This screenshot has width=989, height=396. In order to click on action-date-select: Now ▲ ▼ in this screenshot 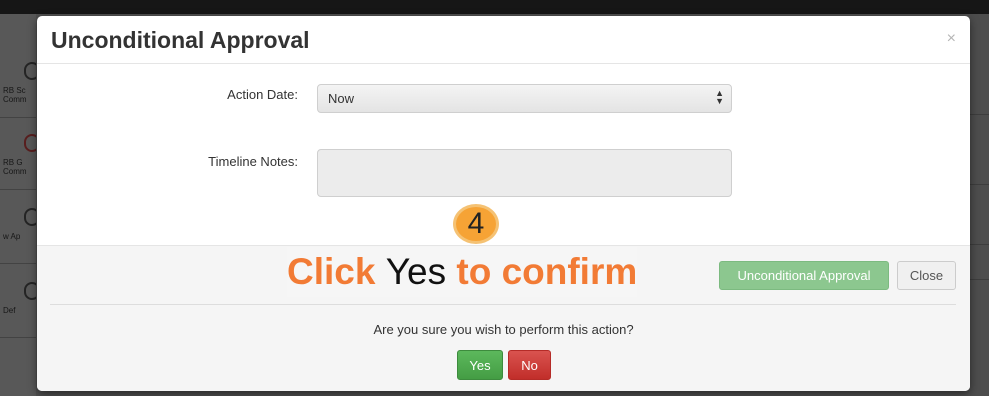, I will do `click(524, 98)`.